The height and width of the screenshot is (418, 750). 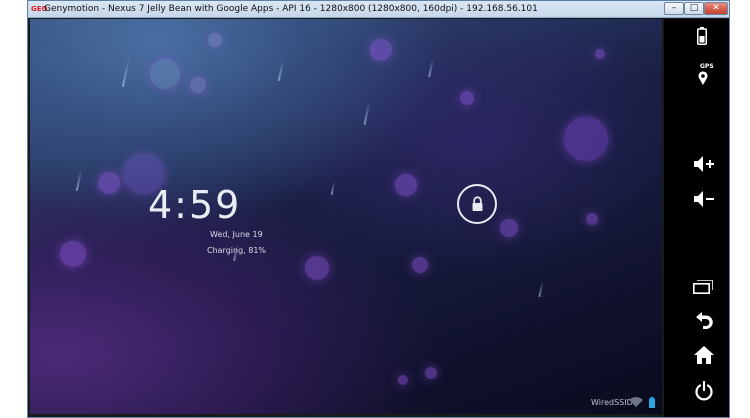 I want to click on power-button, so click(x=696, y=393).